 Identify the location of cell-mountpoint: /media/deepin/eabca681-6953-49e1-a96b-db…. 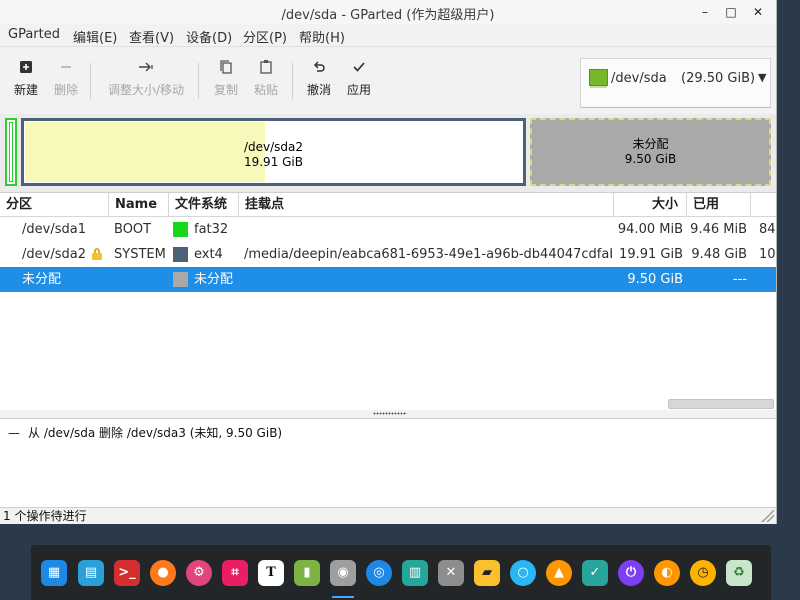
(428, 254).